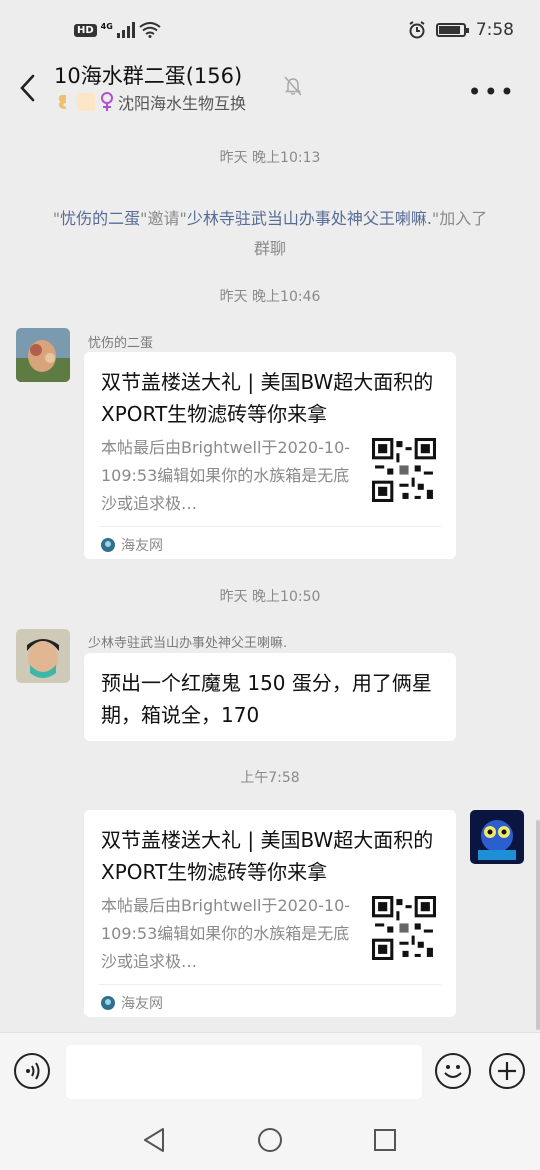 The image size is (540, 1170). Describe the element at coordinates (182, 103) in the screenshot. I see `subtitle-text: 沈阳海水生物互换` at that location.